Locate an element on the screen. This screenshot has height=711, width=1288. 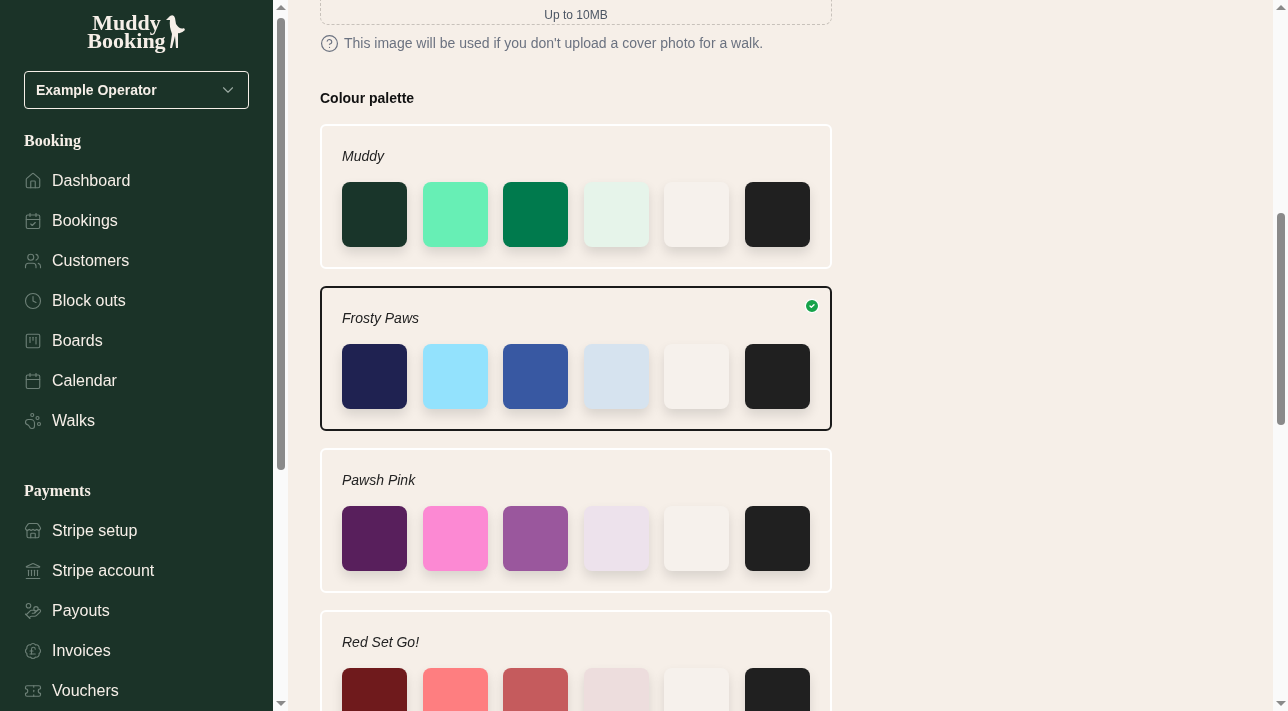
bank-icon is located at coordinates (33, 571).